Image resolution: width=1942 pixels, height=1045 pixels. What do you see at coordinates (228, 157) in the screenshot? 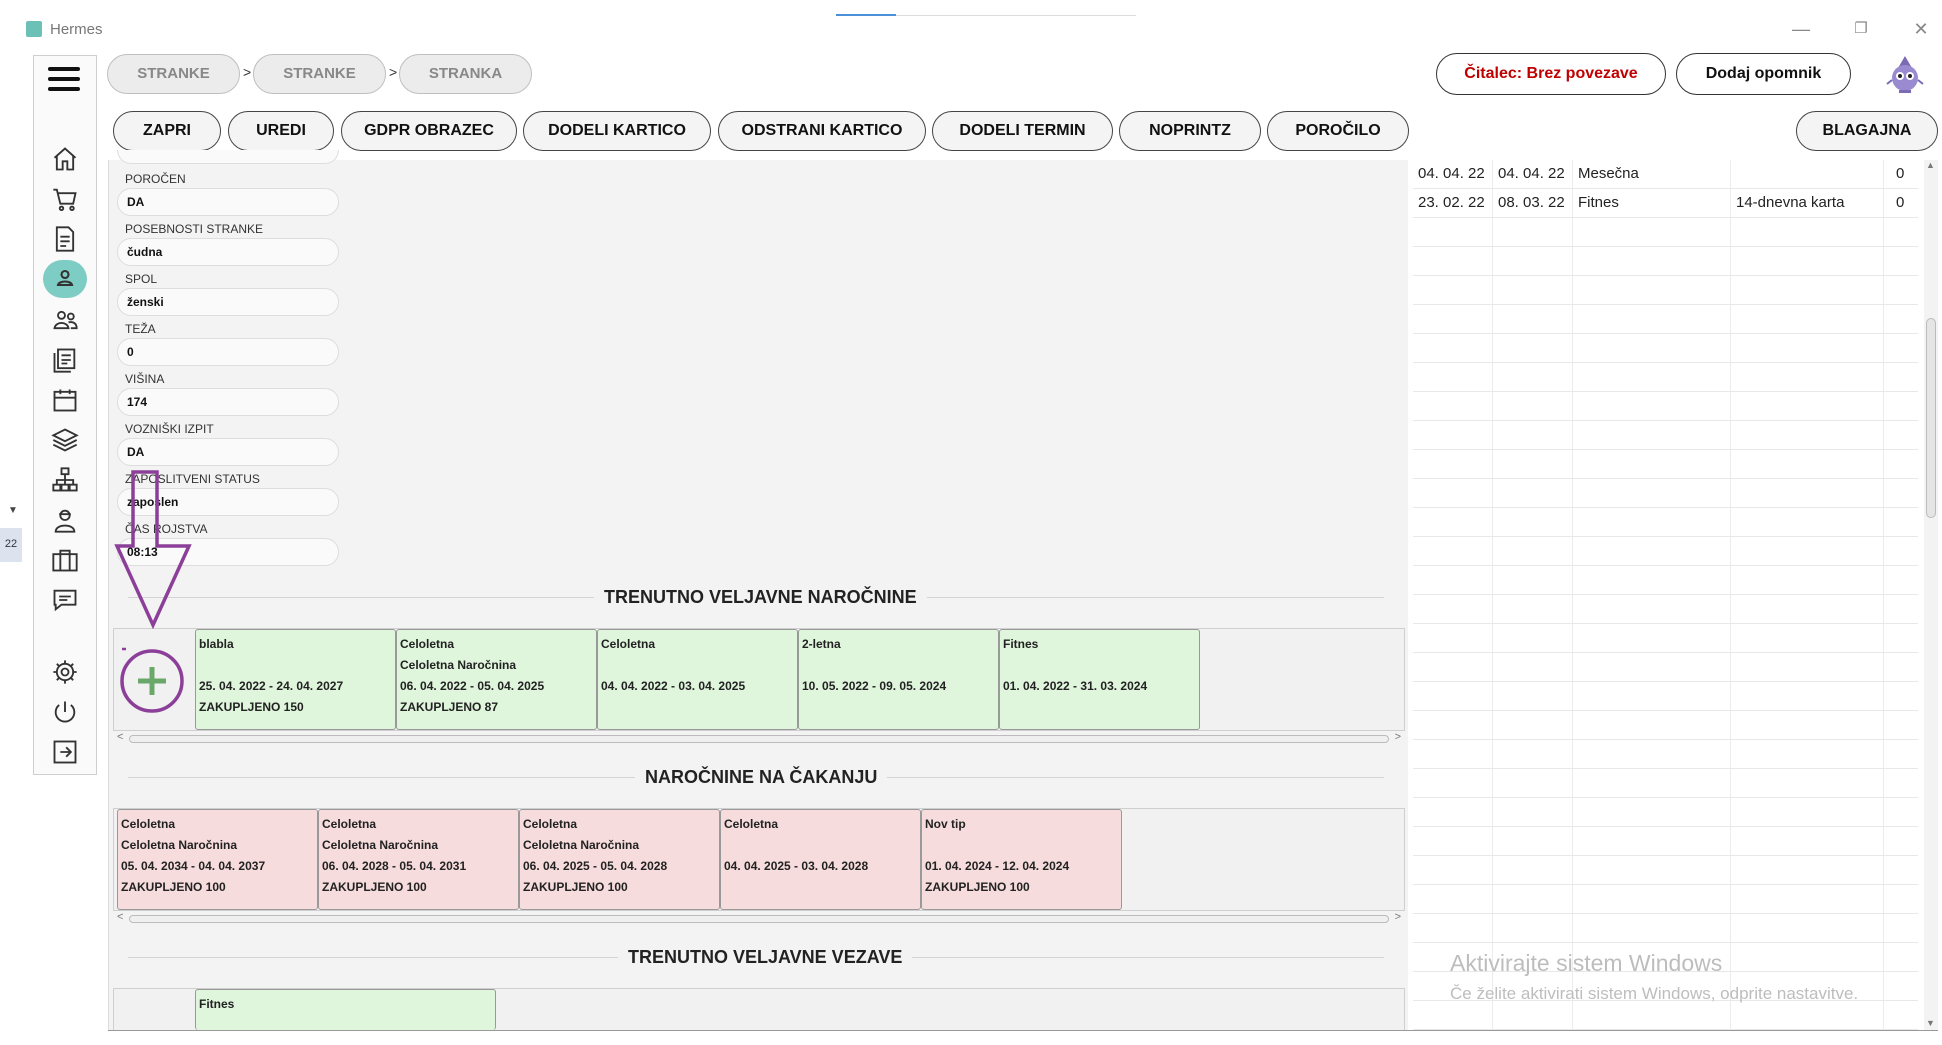
I see `field-input-partial` at bounding box center [228, 157].